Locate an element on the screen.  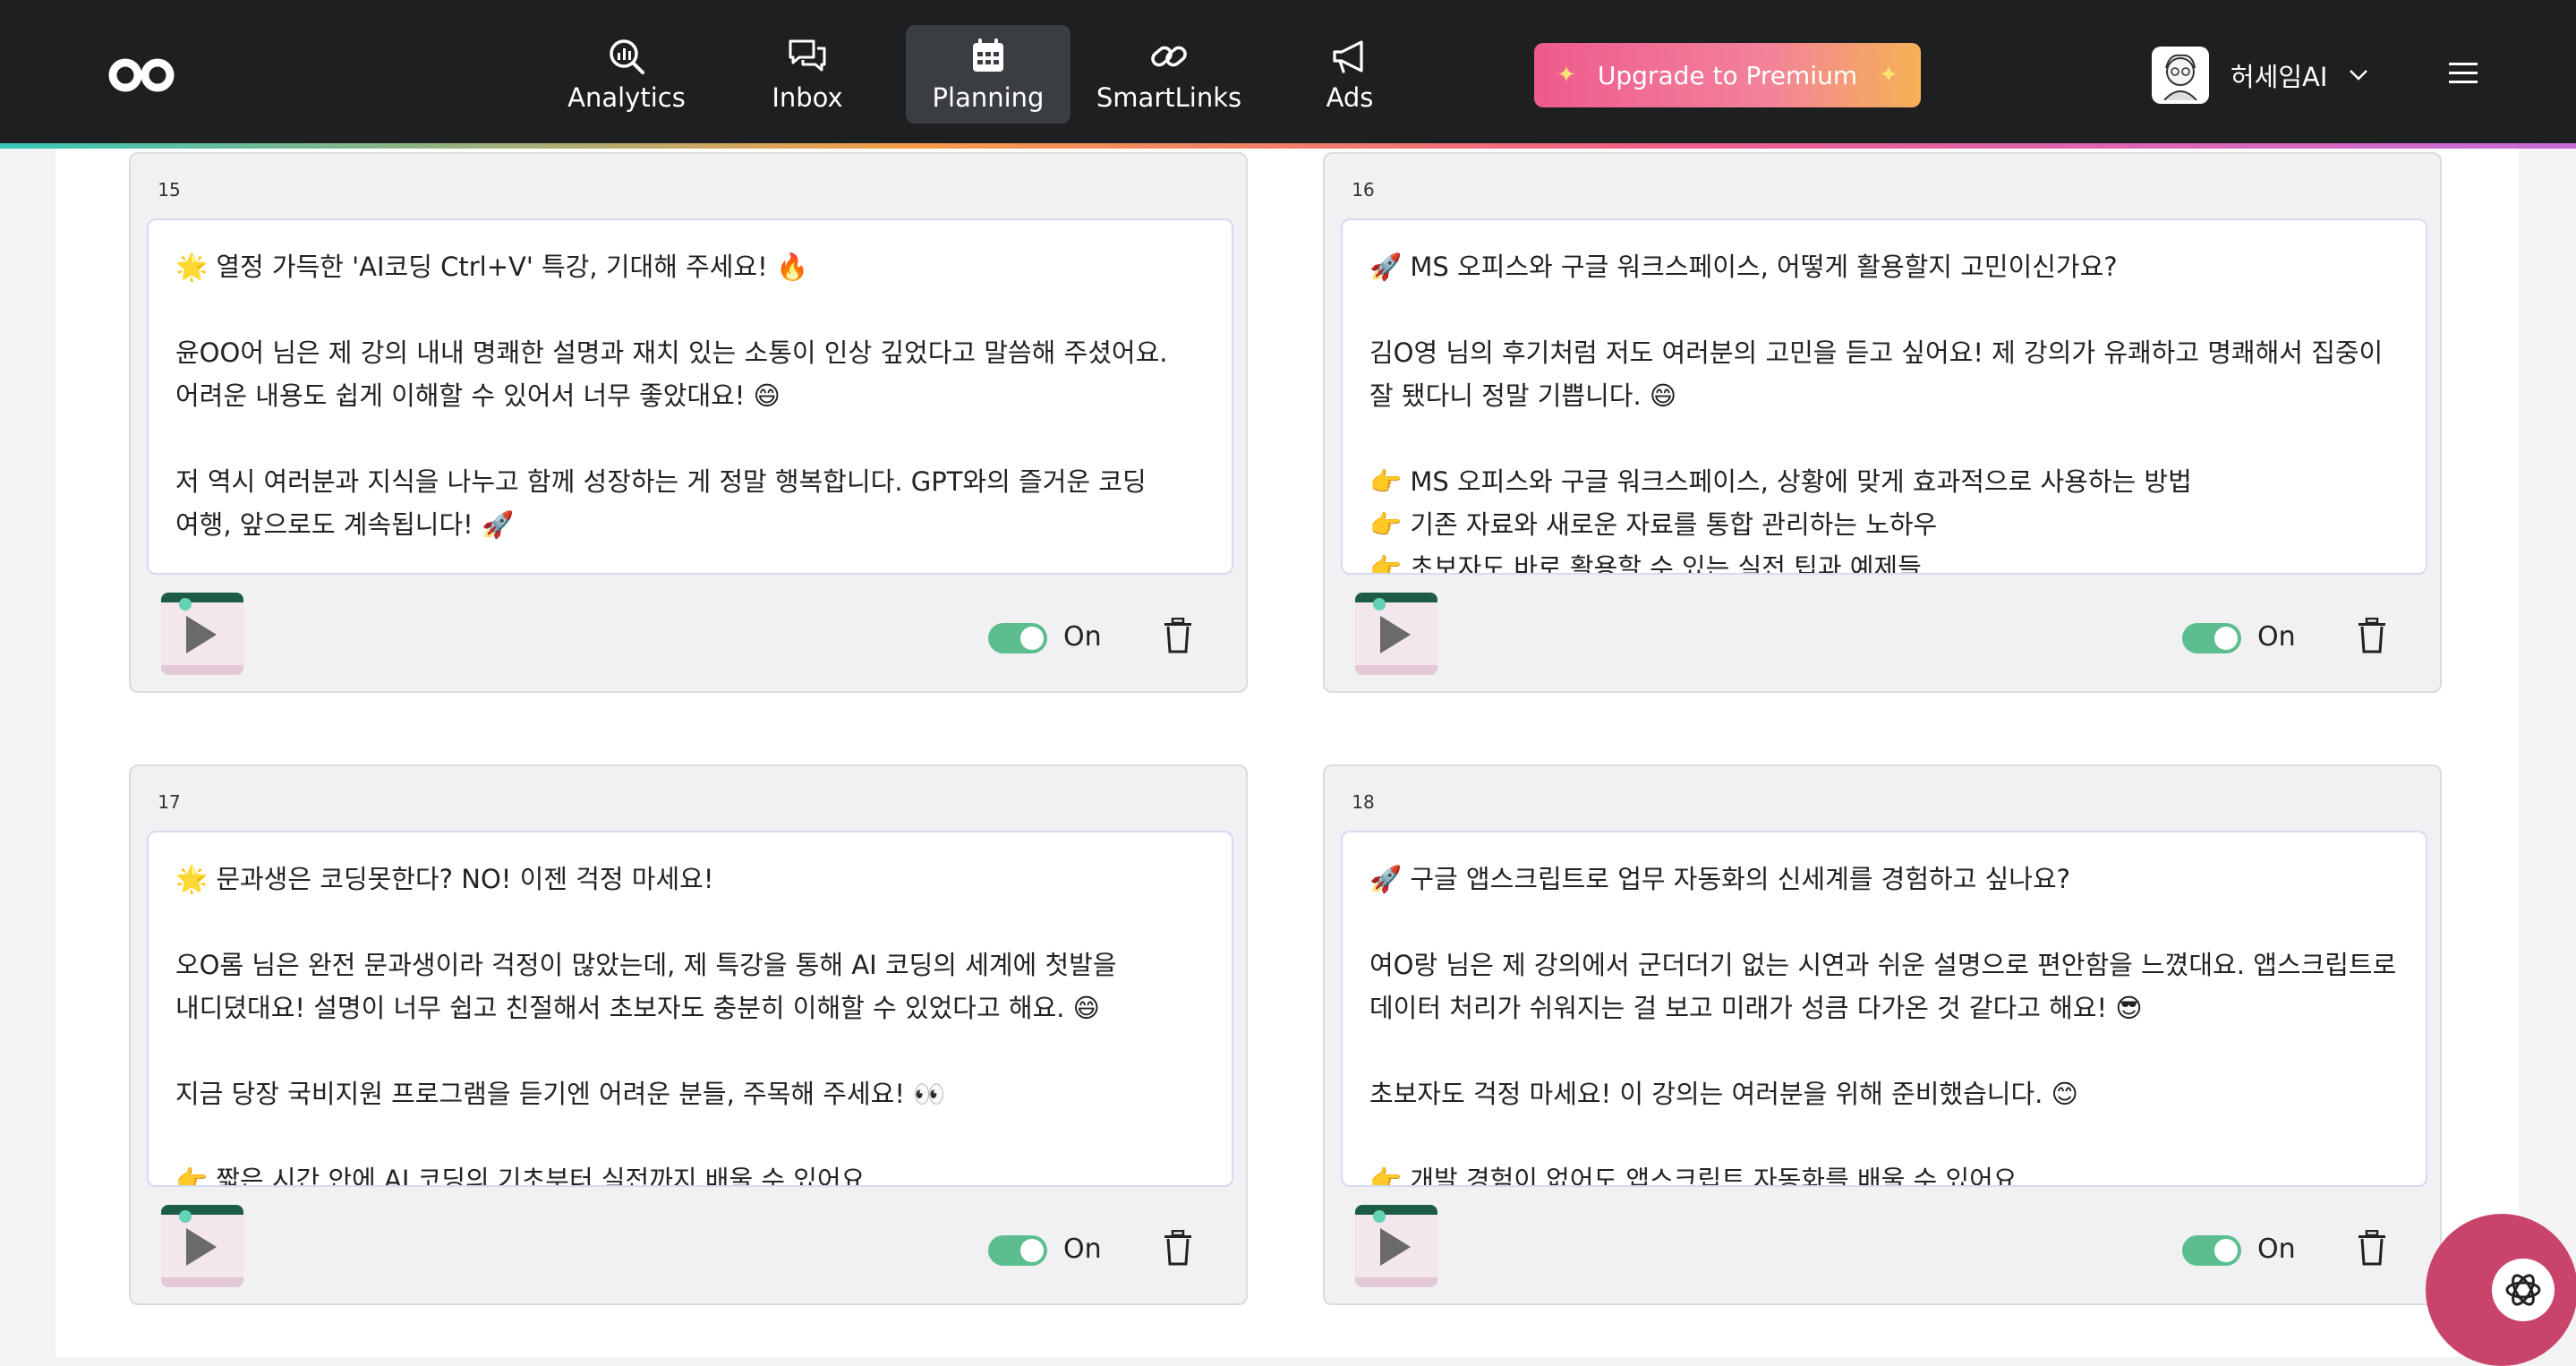
chat-assistant-button is located at coordinates (2501, 1290).